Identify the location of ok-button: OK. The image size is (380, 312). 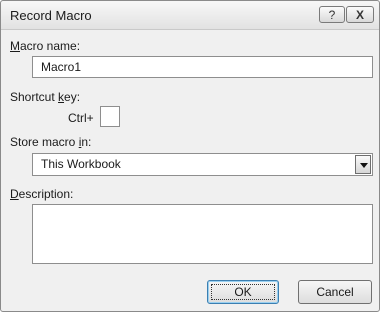
(243, 292).